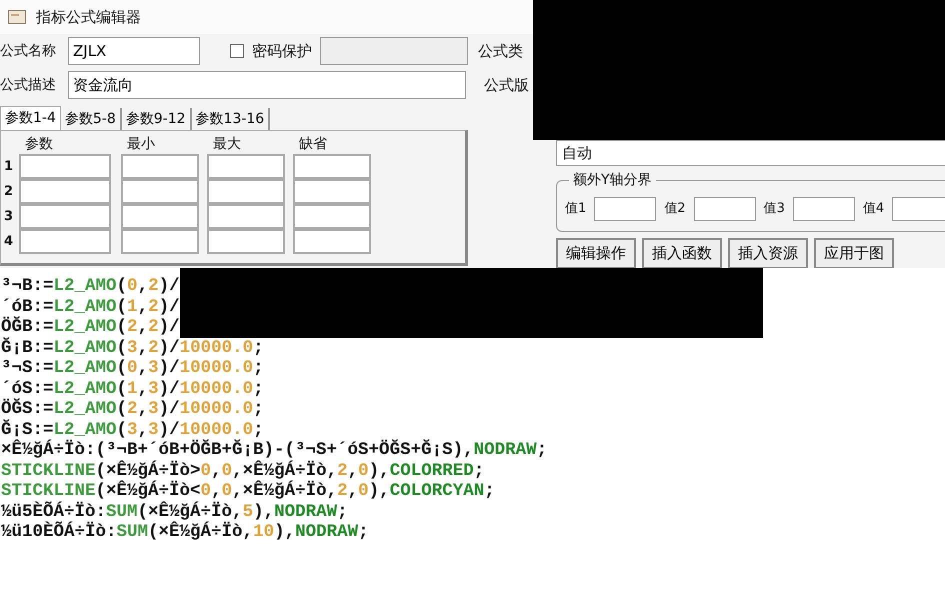 The width and height of the screenshot is (945, 609). Describe the element at coordinates (28, 85) in the screenshot. I see `field-label: 公式描述` at that location.